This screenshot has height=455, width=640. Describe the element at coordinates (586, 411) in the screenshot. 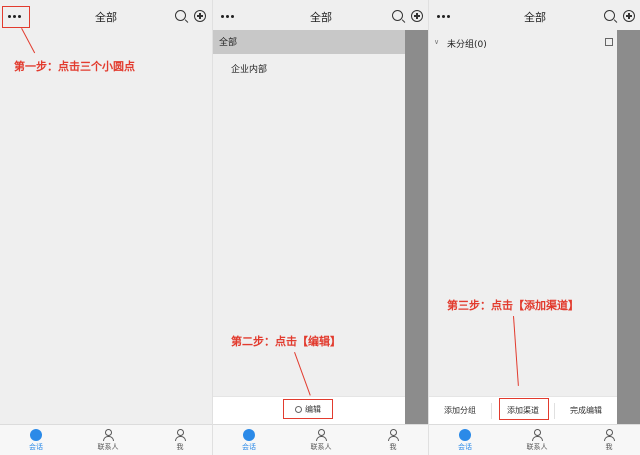

I see `finish-edit-button: 完成编辑` at that location.